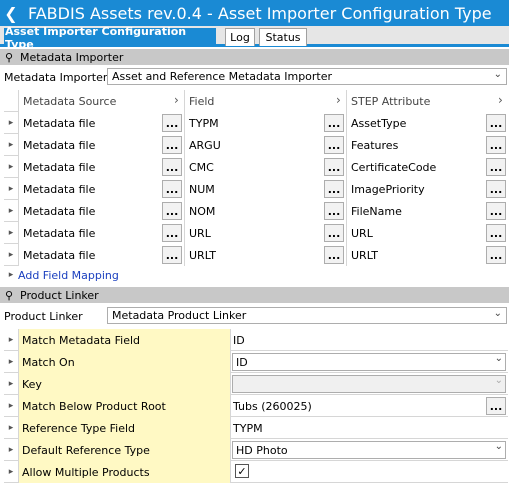 This screenshot has height=484, width=509. What do you see at coordinates (369, 472) in the screenshot?
I see `allow-multiple-products-cell: ✓` at bounding box center [369, 472].